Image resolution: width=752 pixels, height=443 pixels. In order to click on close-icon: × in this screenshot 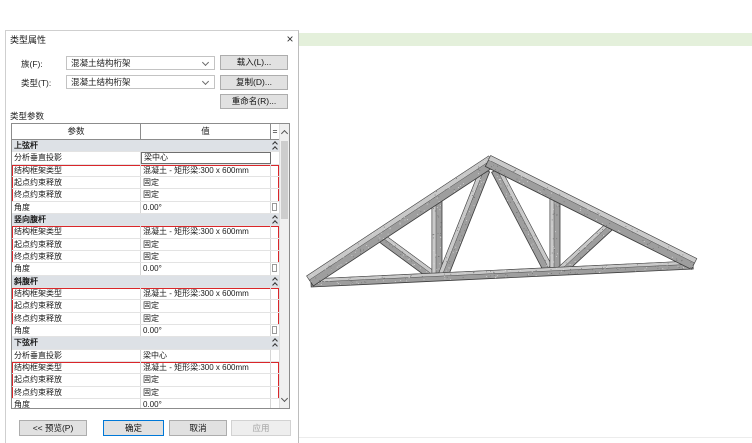, I will do `click(290, 39)`.